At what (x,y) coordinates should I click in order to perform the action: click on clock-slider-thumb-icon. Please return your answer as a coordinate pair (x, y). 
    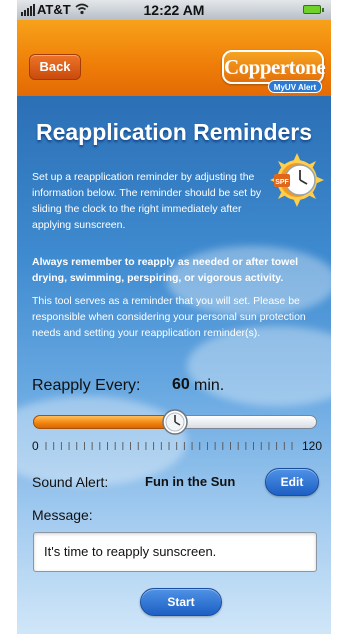
    Looking at the image, I should click on (175, 422).